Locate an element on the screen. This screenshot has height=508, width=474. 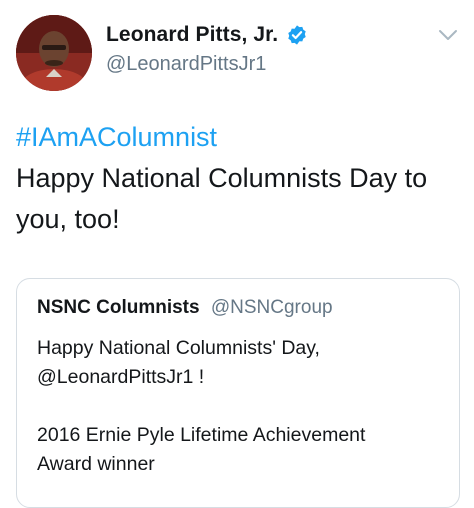
quoted-text-line: Award winner is located at coordinates (96, 464).